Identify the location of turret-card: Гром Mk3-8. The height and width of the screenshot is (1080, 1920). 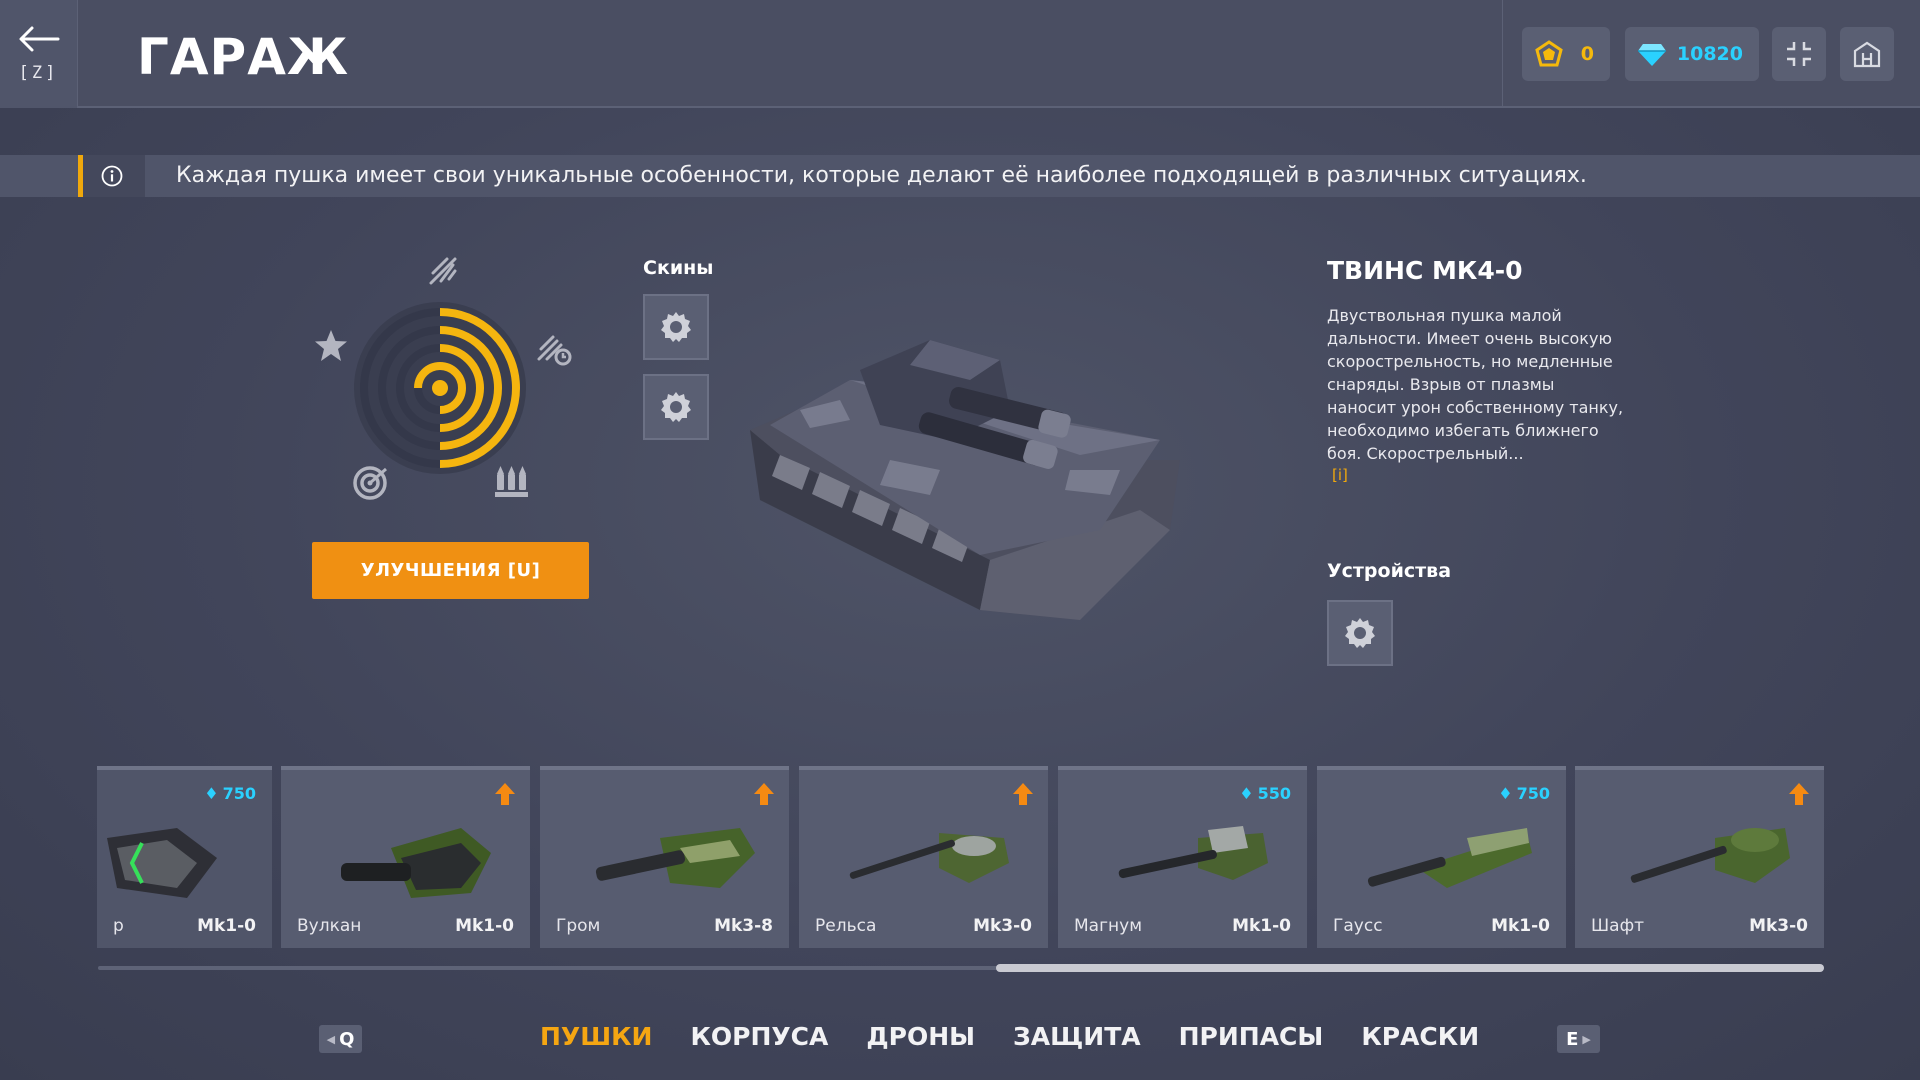
(664, 857).